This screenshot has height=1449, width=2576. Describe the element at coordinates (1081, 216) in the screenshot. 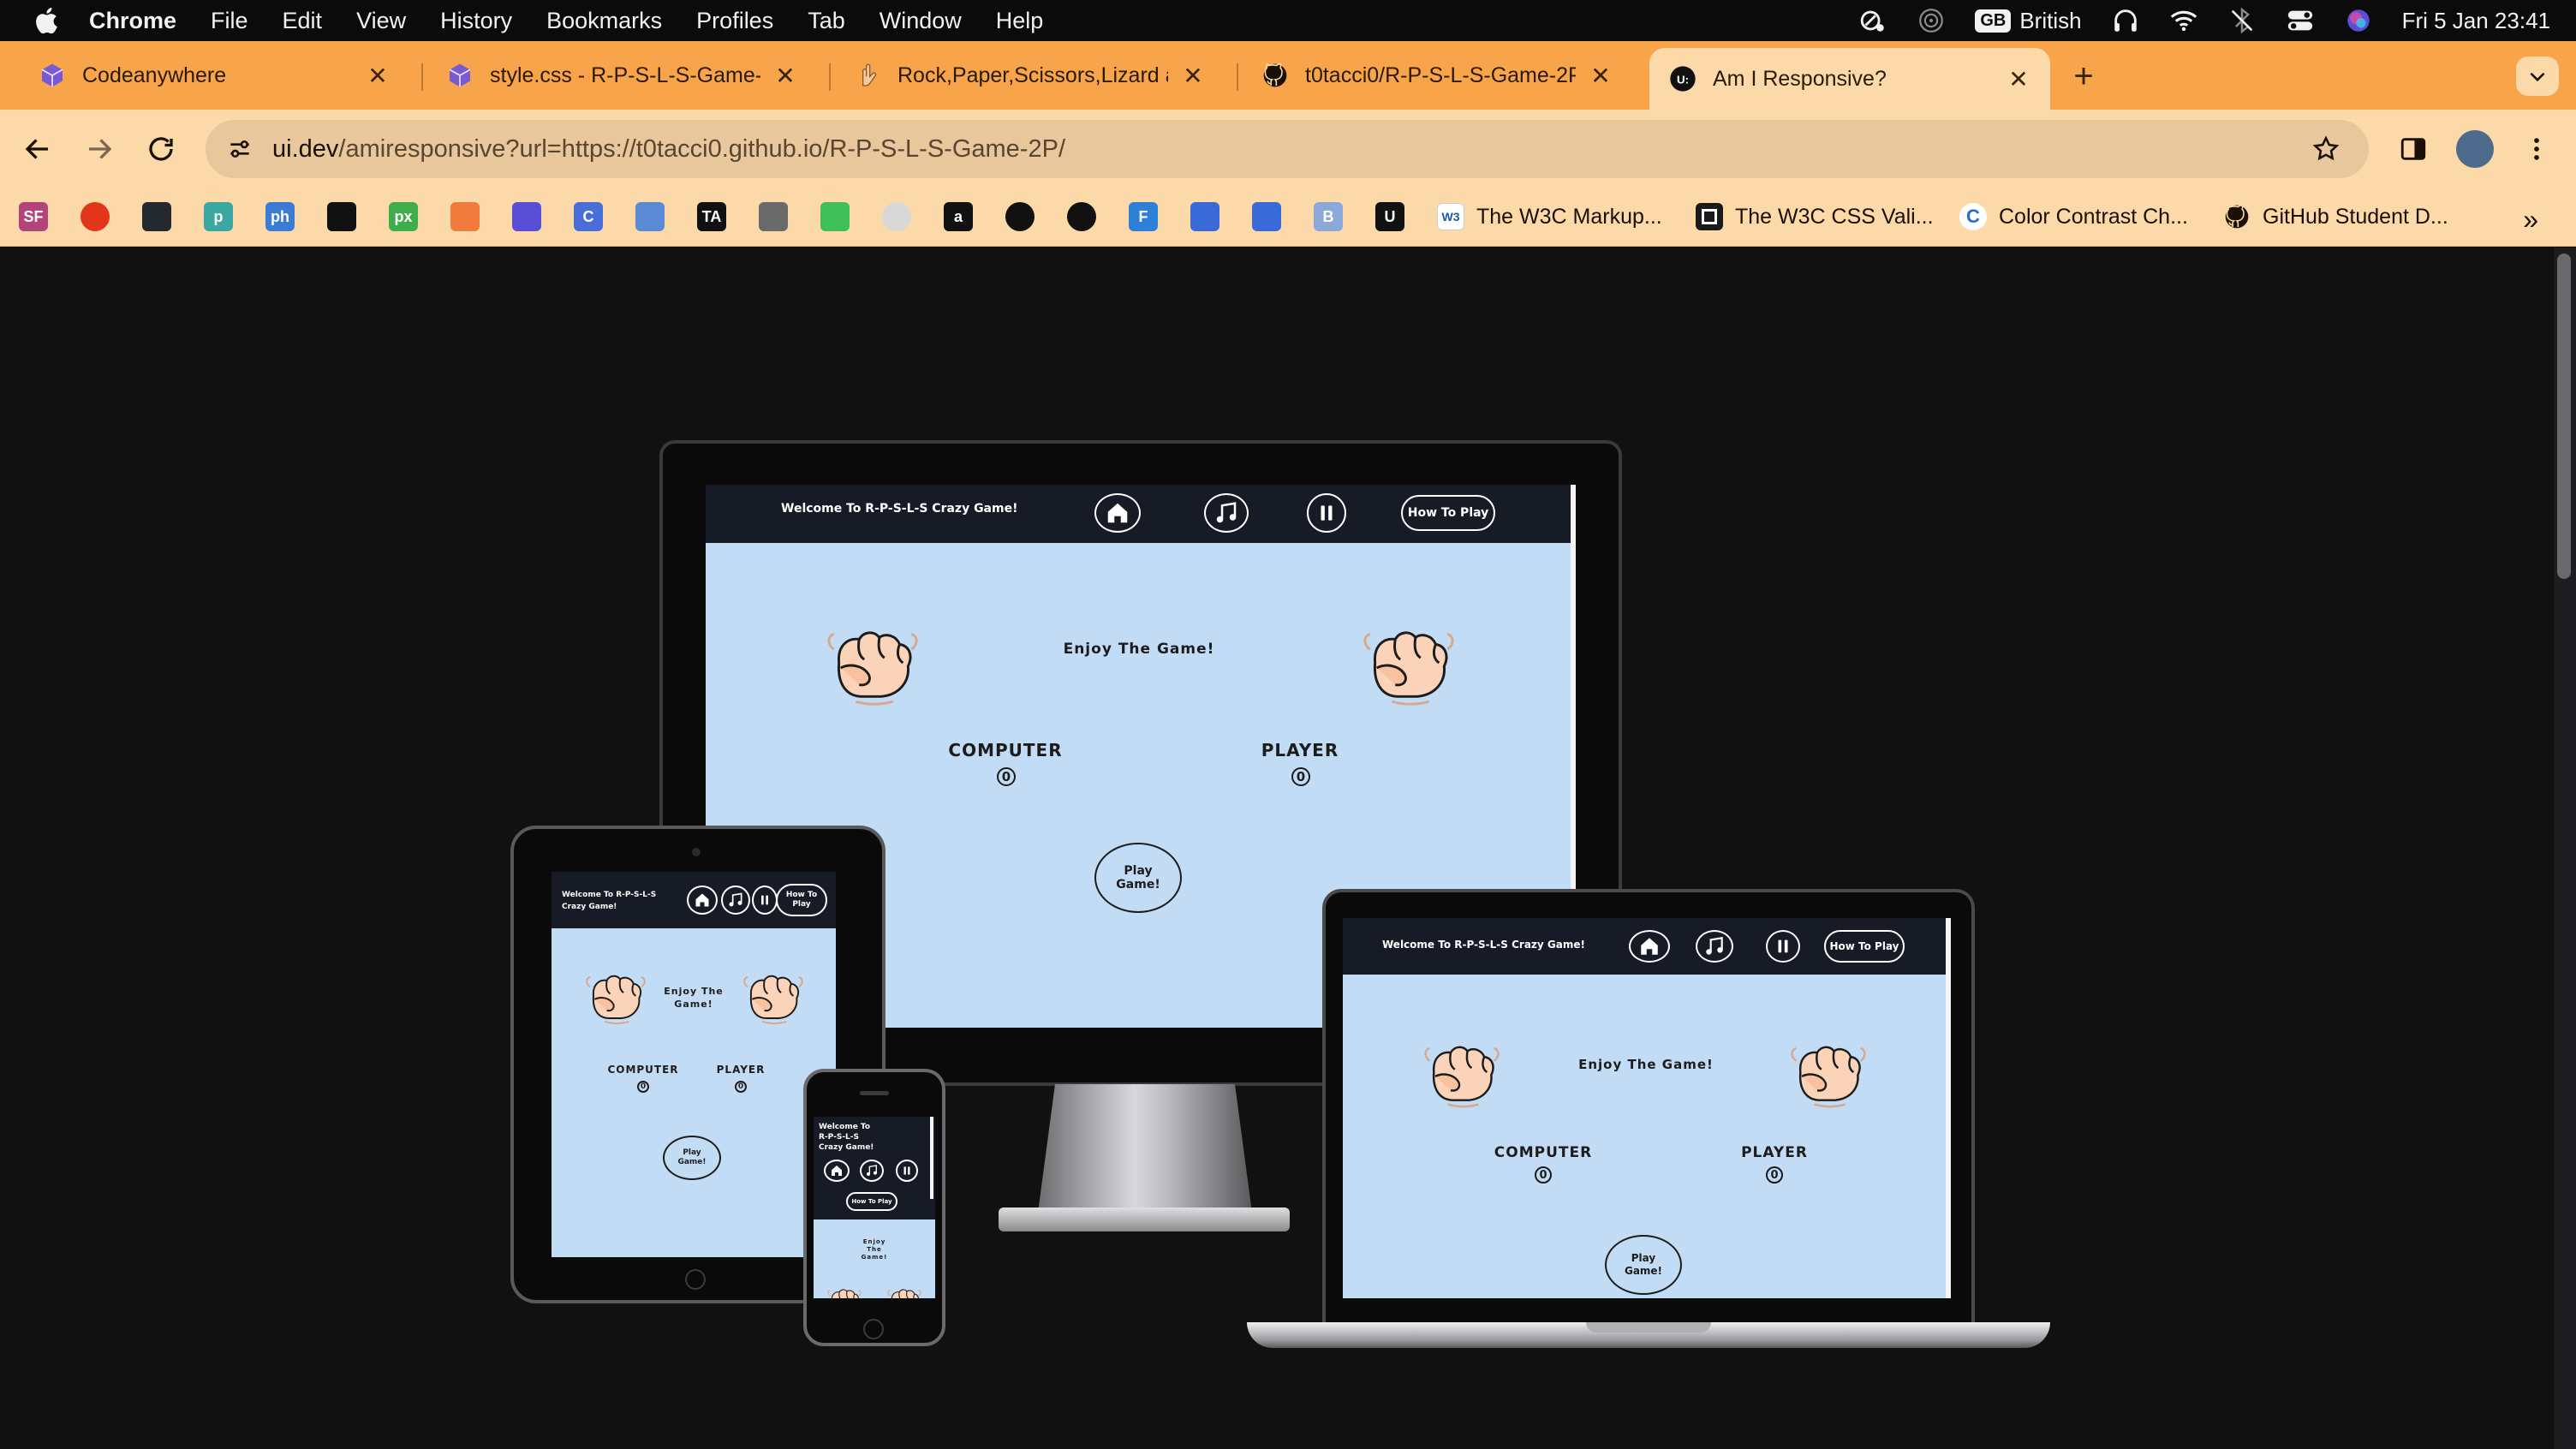

I see `globe2-icon` at that location.